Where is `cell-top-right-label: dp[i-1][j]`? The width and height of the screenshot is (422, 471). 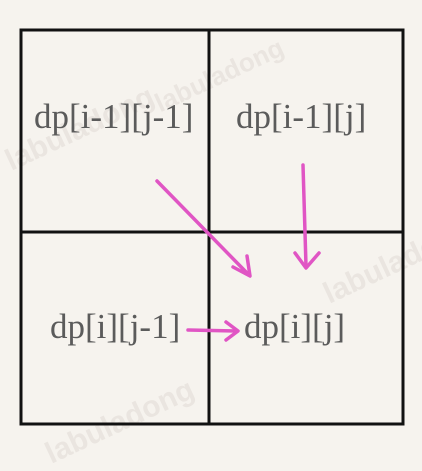
cell-top-right-label: dp[i-1][j] is located at coordinates (301, 116).